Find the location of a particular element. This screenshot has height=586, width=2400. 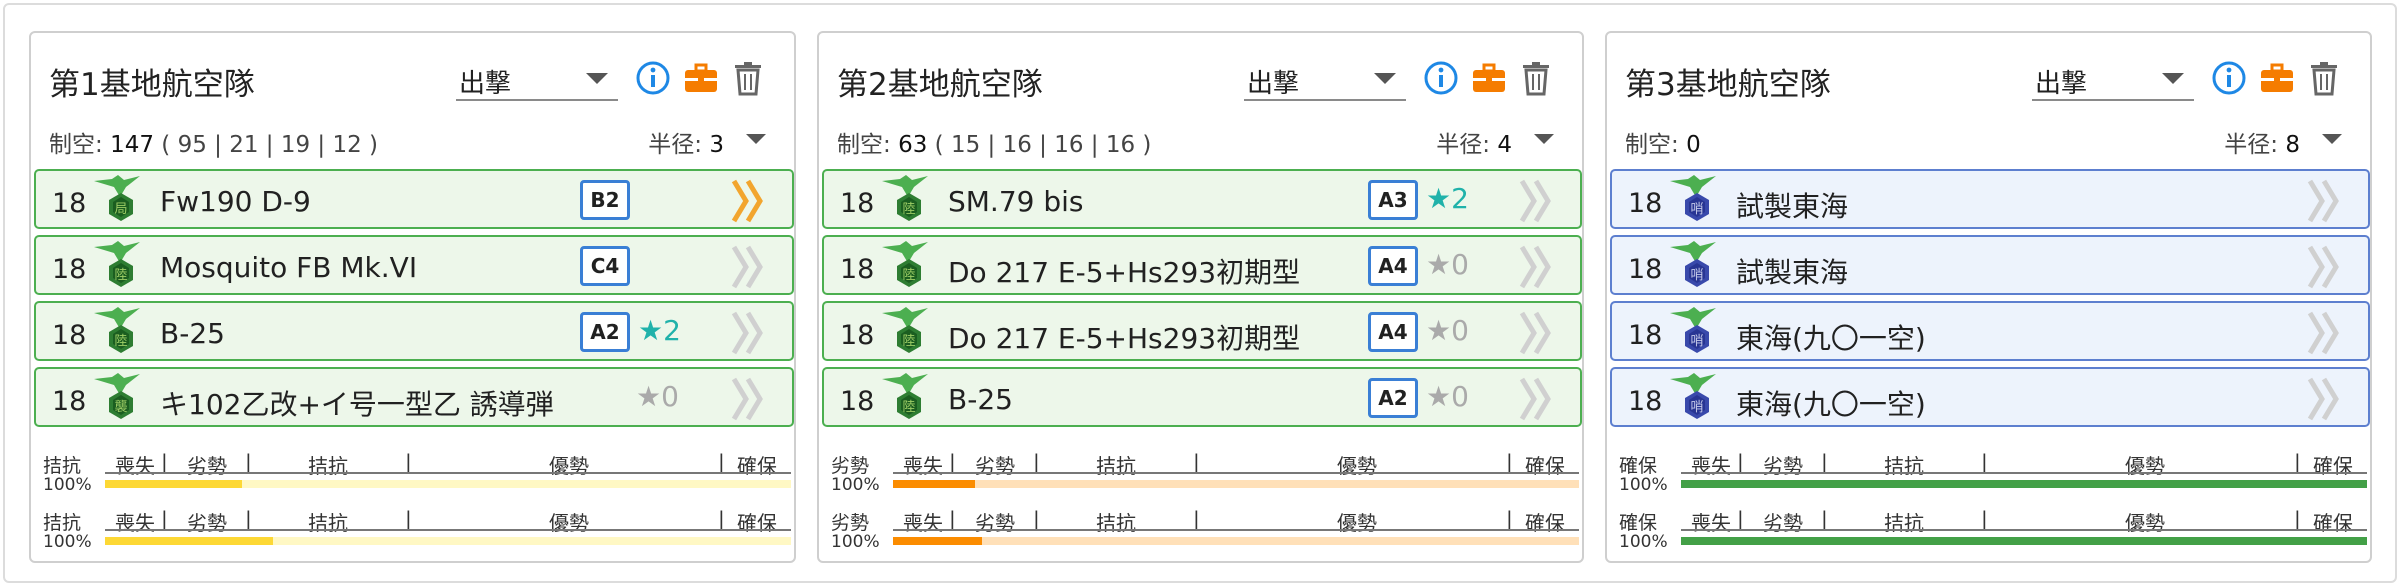

scale-label: 喪失 is located at coordinates (135, 523).